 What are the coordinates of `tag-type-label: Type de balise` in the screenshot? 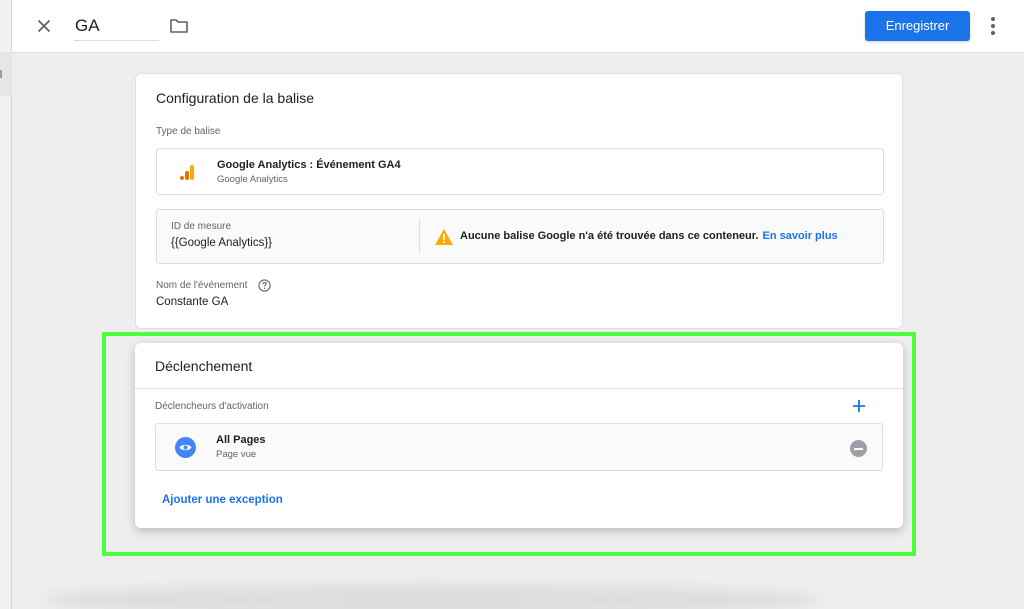 It's located at (188, 131).